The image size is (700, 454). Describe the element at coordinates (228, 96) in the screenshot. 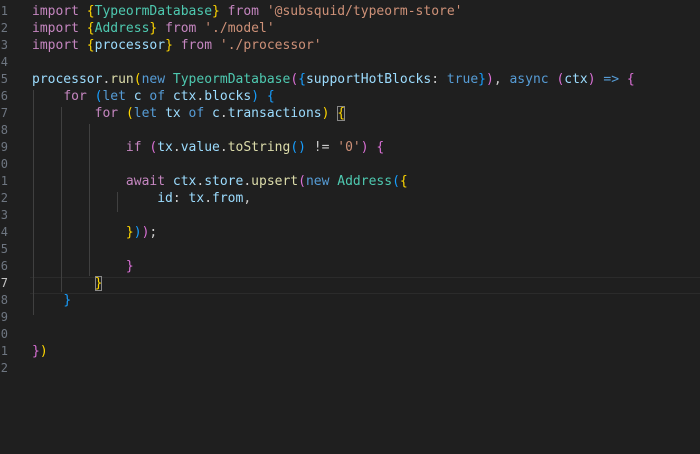

I see `code-token: blocks` at that location.